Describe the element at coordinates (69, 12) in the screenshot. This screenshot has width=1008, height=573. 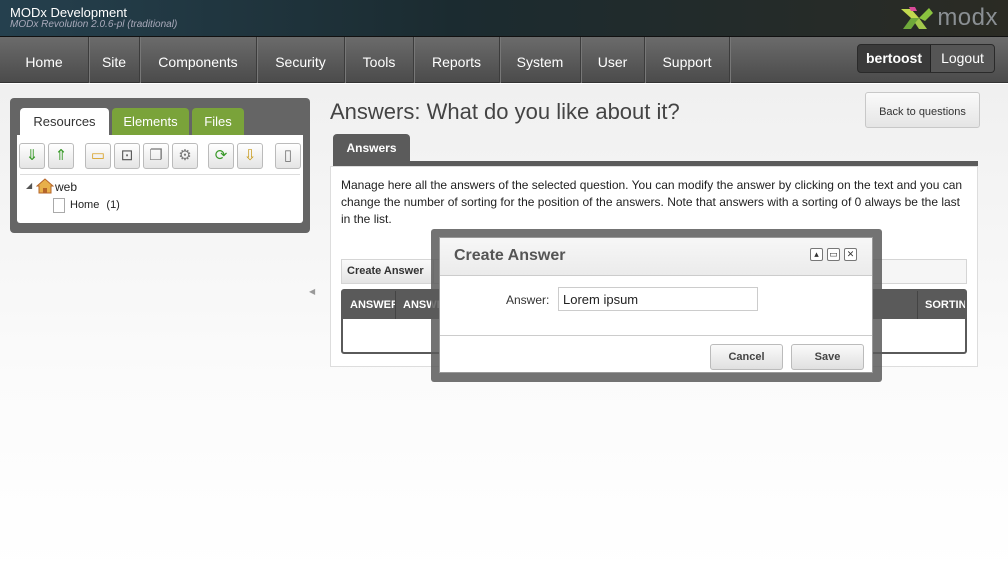
I see `site-name: MODx Development` at that location.